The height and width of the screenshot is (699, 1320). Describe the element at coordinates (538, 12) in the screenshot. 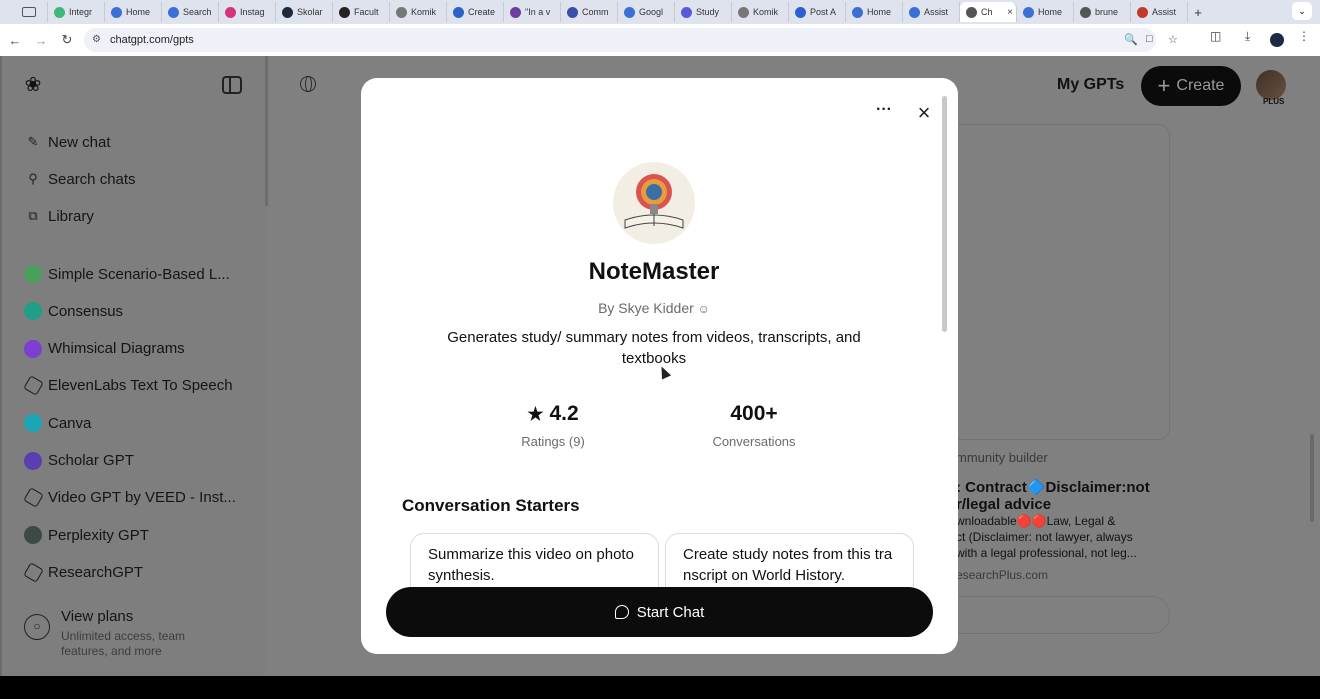

I see `tab-label: "In a v` at that location.